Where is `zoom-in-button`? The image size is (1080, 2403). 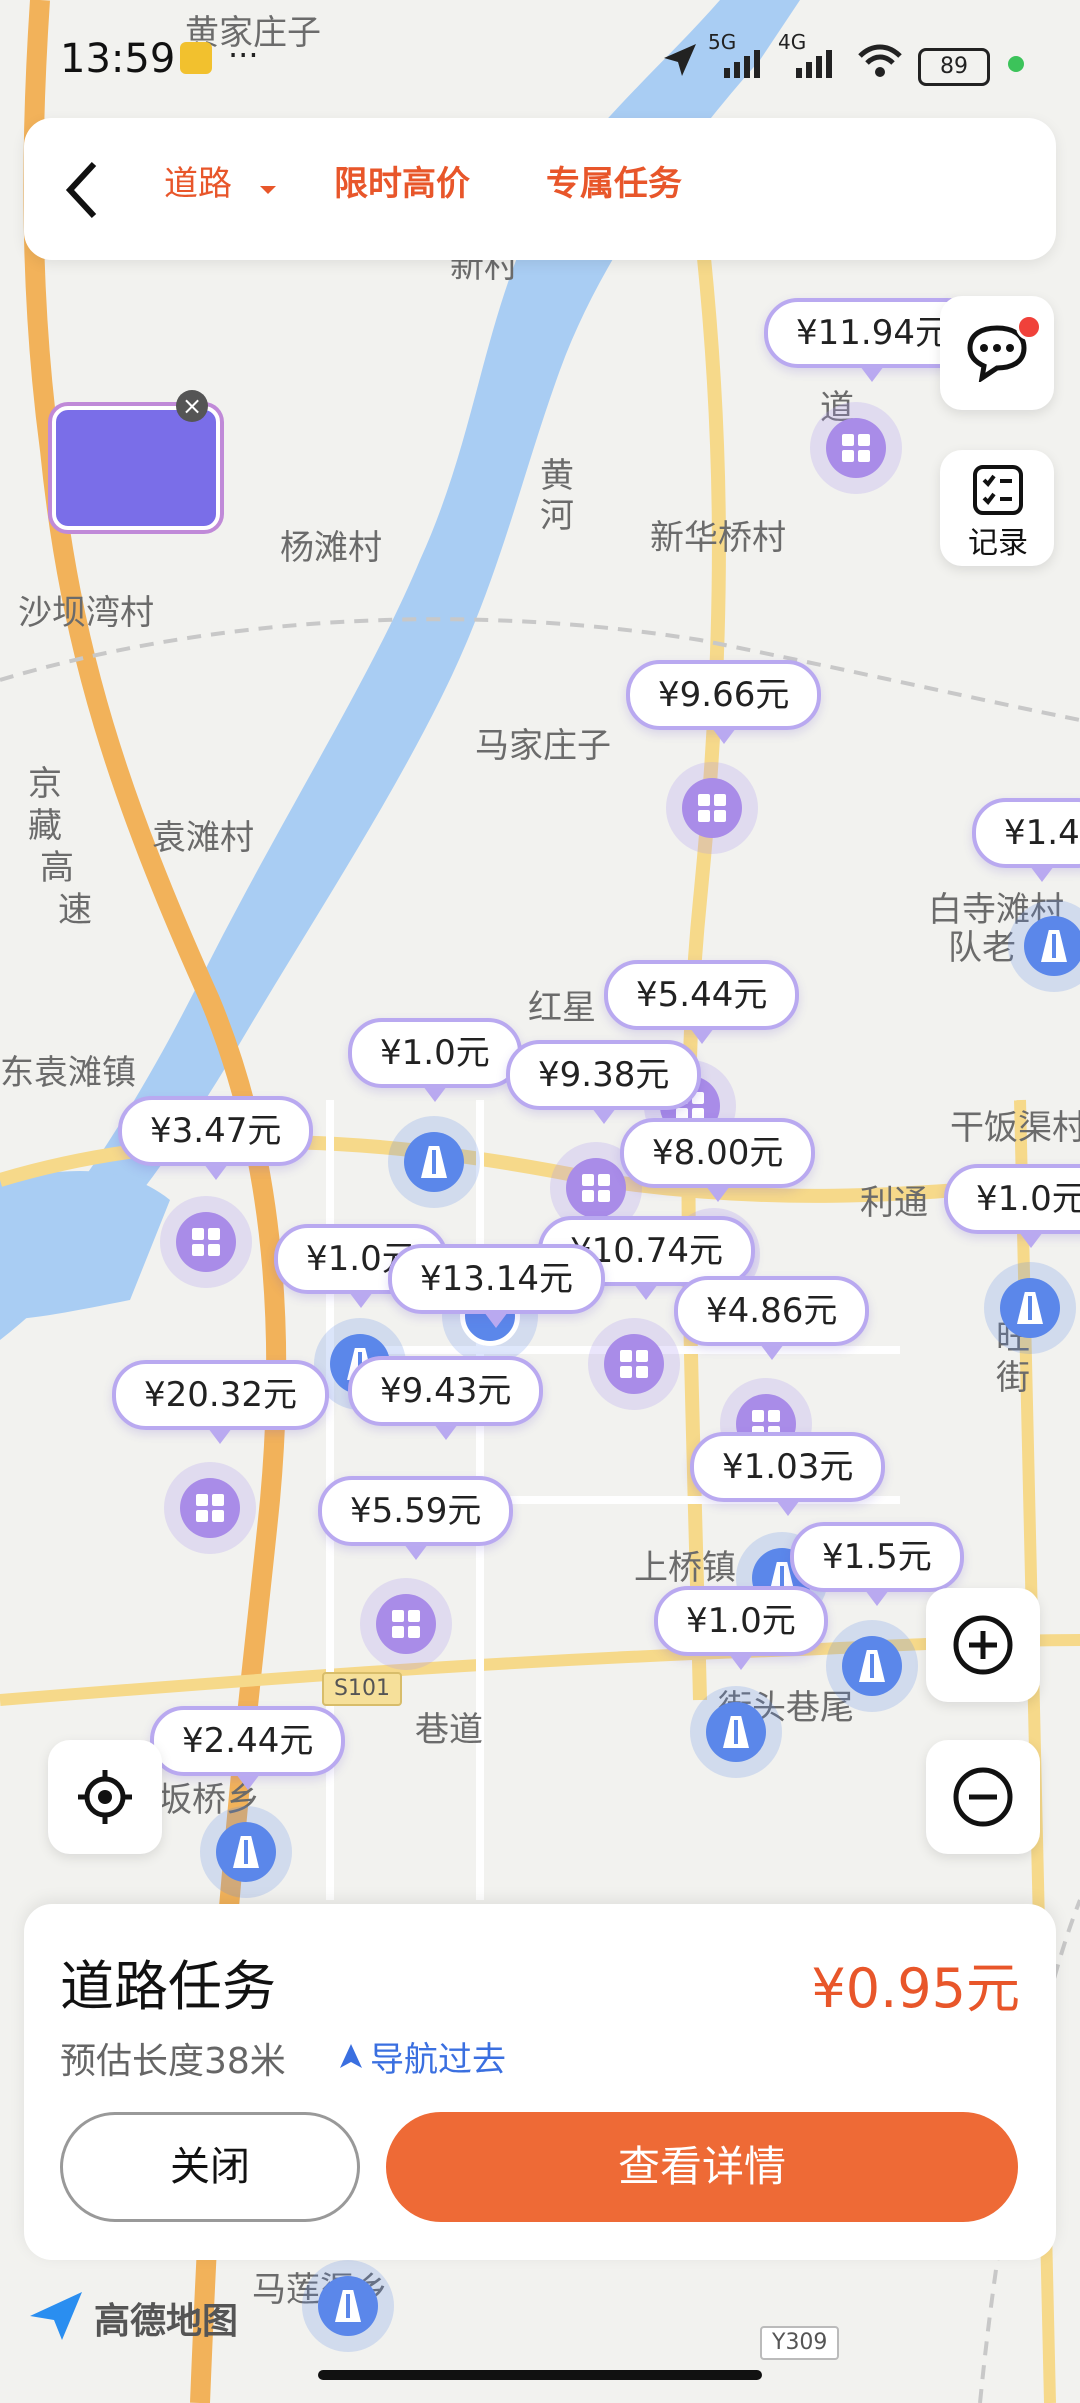
zoom-in-button is located at coordinates (983, 1645).